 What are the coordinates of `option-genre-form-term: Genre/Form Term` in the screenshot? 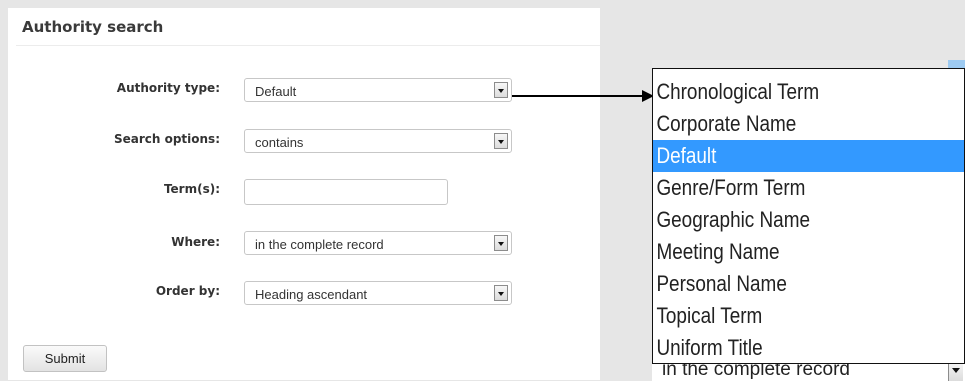 It's located at (808, 188).